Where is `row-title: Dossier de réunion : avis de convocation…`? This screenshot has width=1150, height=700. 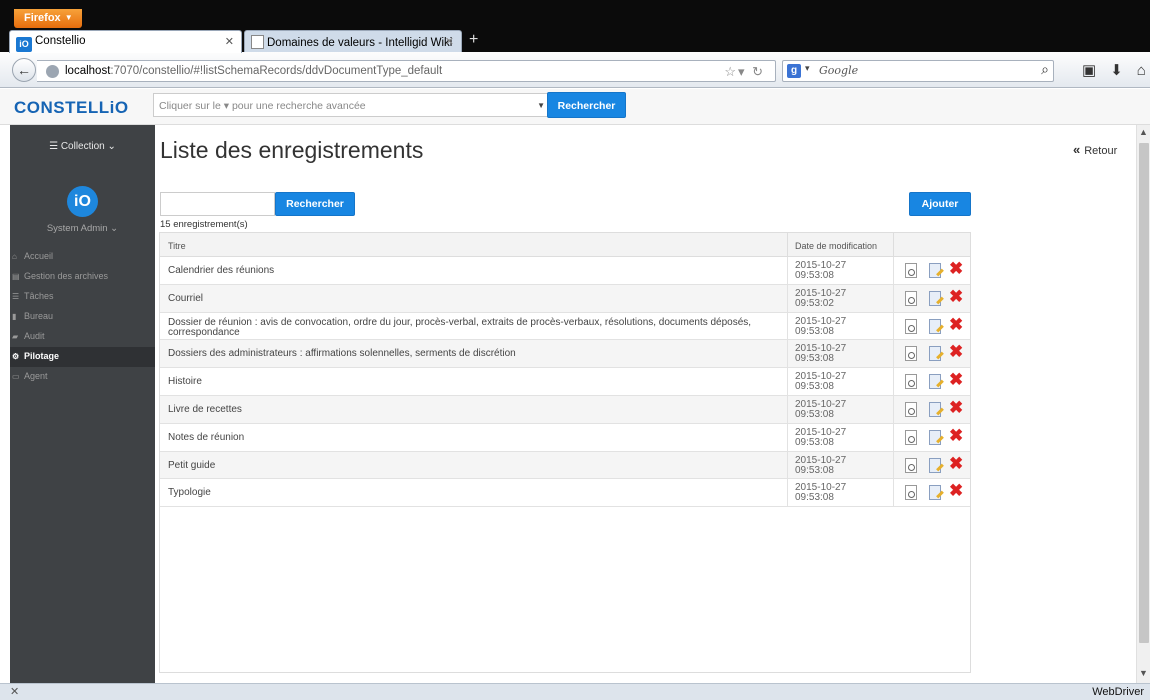 row-title: Dossier de réunion : avis de convocation… is located at coordinates (460, 327).